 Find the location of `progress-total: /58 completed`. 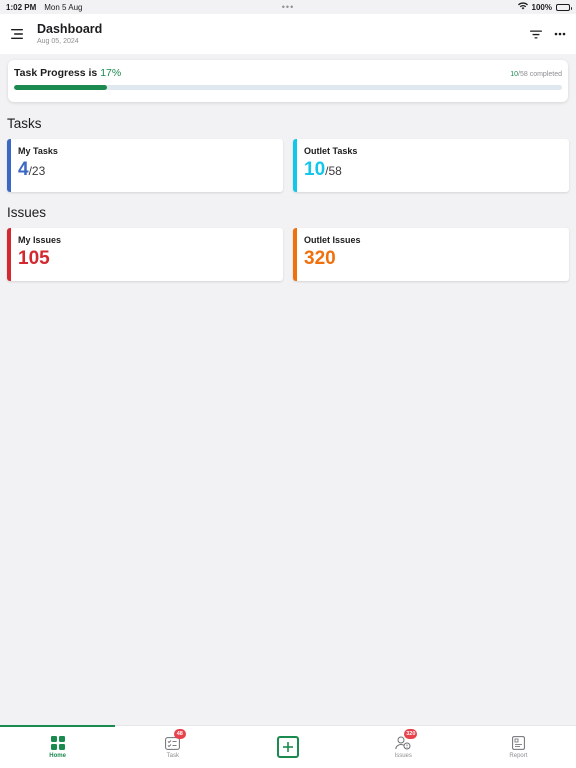

progress-total: /58 completed is located at coordinates (540, 74).